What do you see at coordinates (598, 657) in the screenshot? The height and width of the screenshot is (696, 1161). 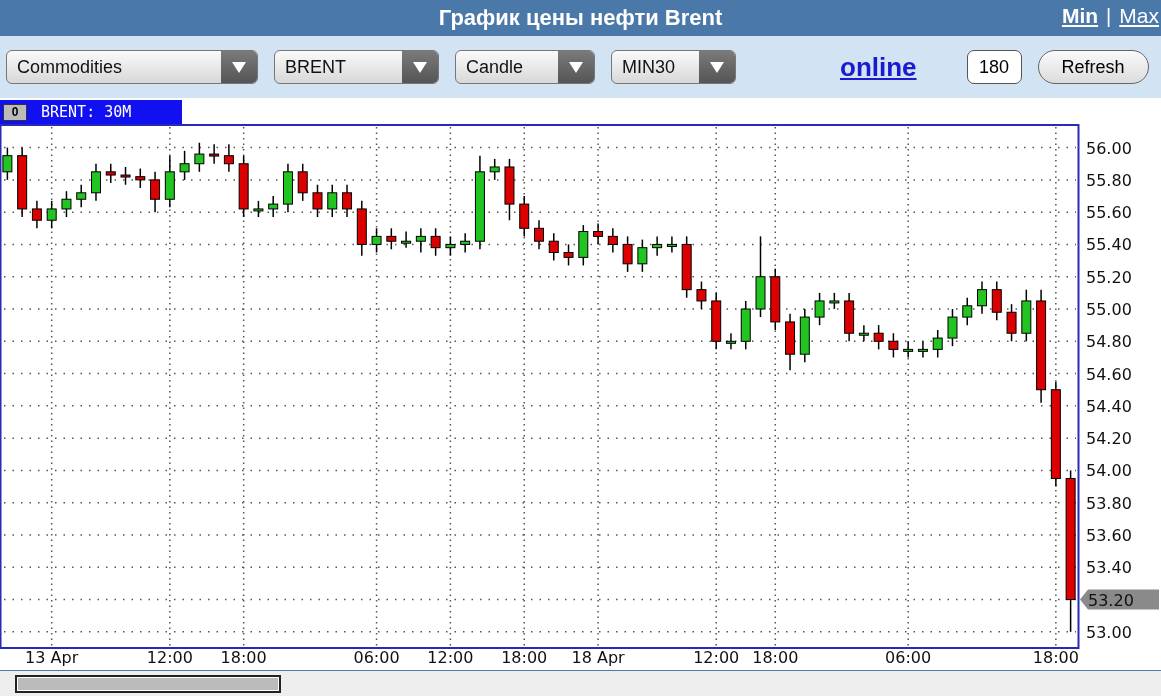 I see `time-label: 18 Apr` at bounding box center [598, 657].